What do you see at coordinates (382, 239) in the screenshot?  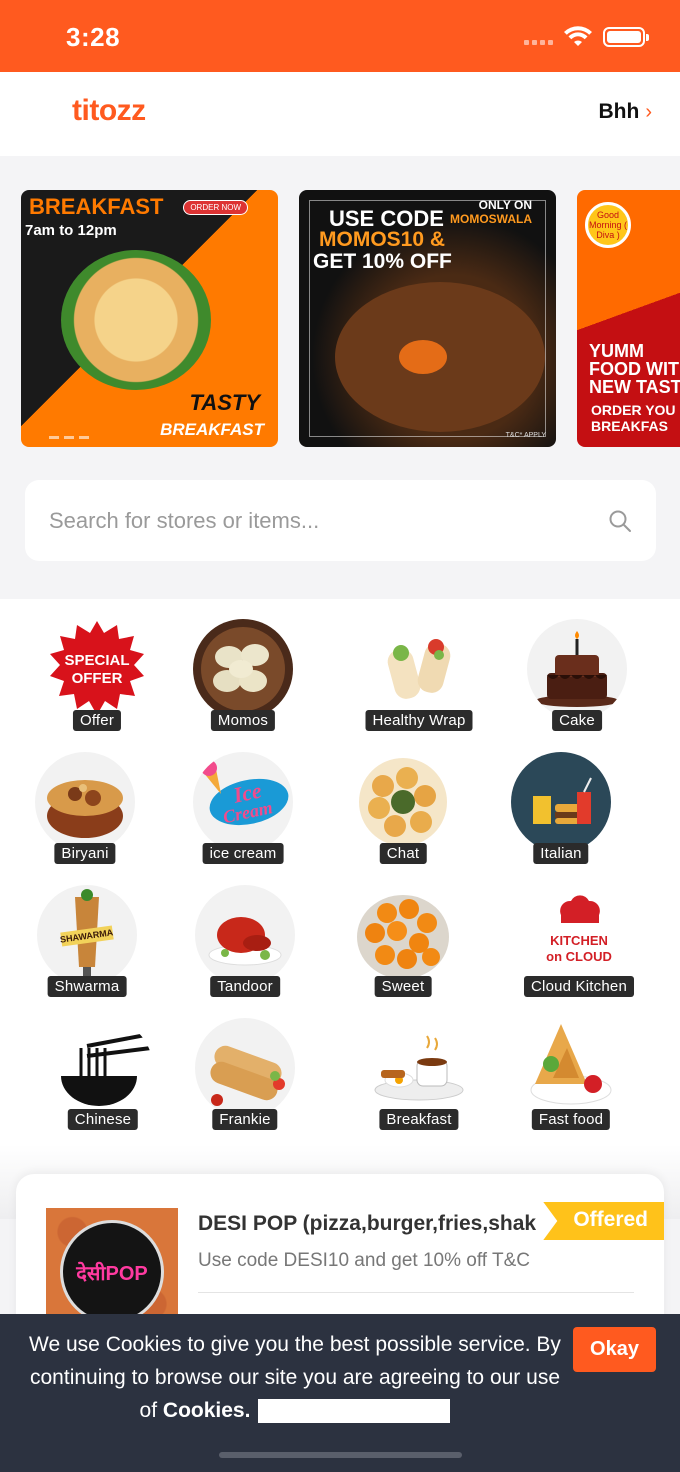 I see `banner-code: MOMOS10 &` at bounding box center [382, 239].